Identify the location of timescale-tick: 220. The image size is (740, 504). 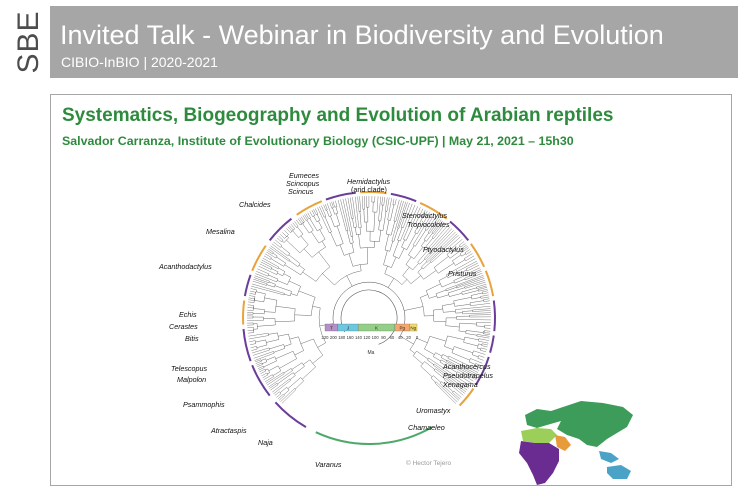
(326, 337).